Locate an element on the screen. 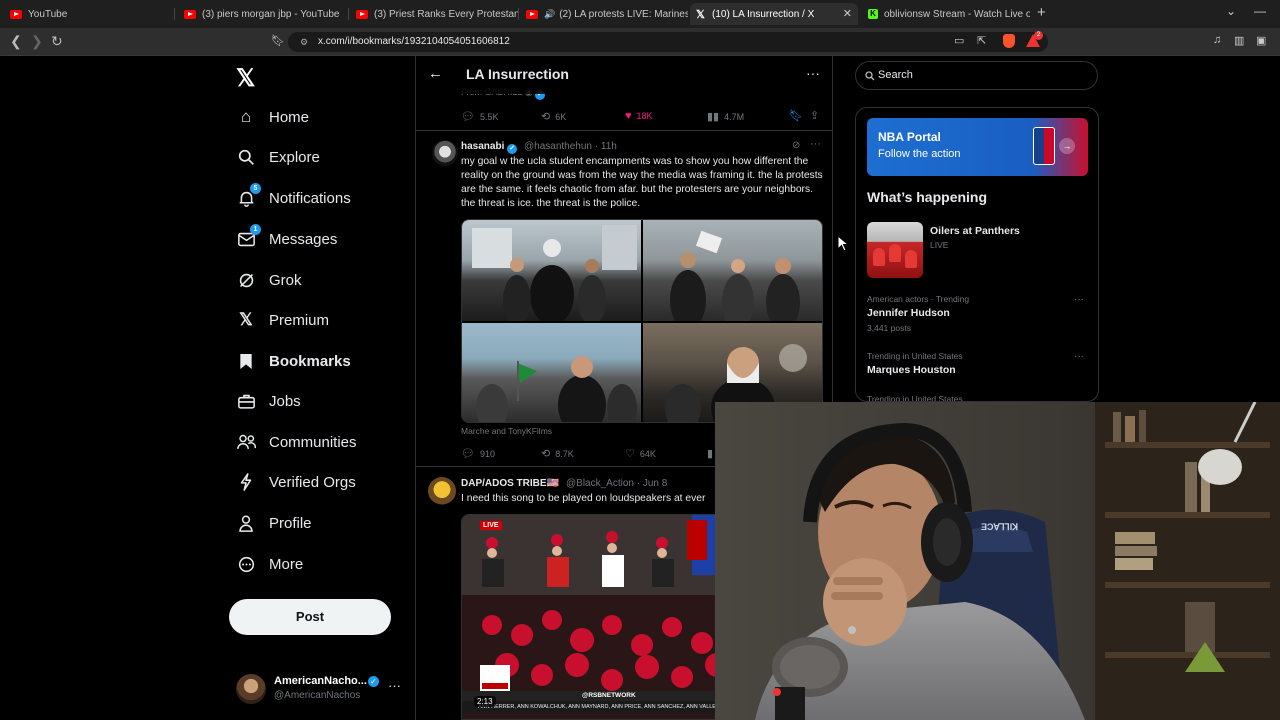 This screenshot has height=720, width=1280. tweet-author-handle: @Black_Action · Jun 8 is located at coordinates (616, 483).